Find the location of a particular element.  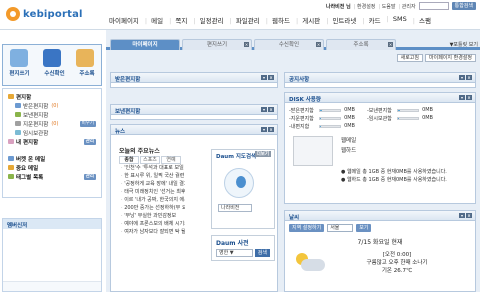

app-label-receipt: 수신확인 is located at coordinates (54, 73).